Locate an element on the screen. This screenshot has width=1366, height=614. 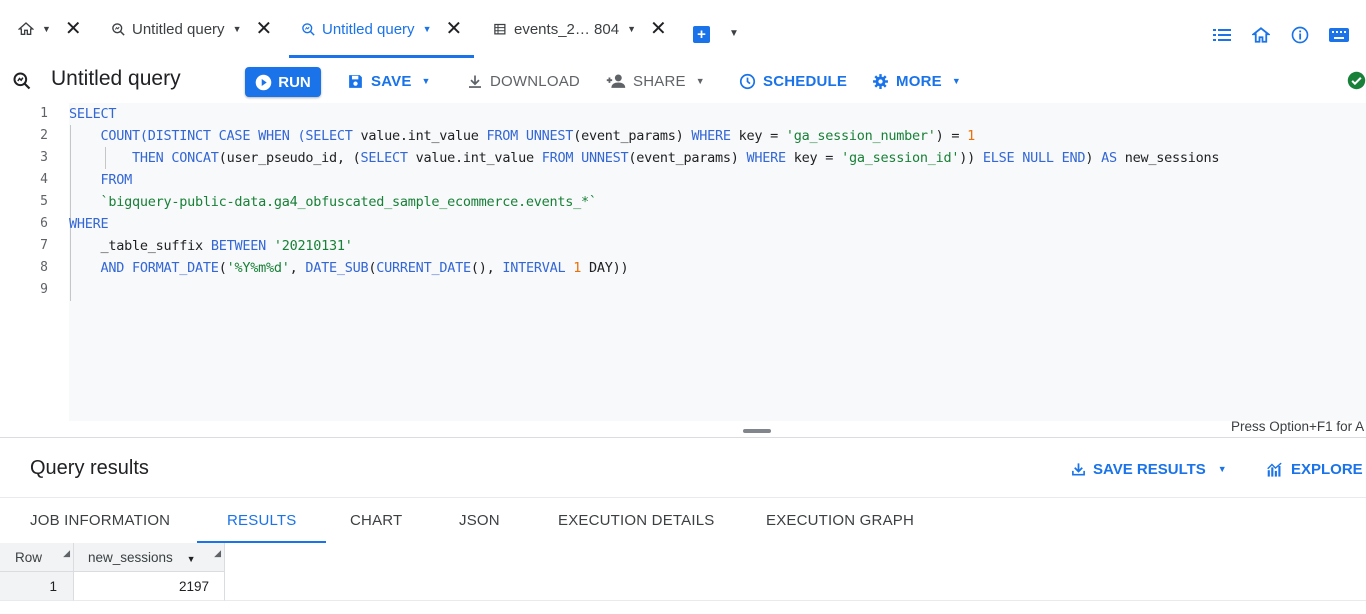
code-token: '%Y%m%d' is located at coordinates (258, 268).